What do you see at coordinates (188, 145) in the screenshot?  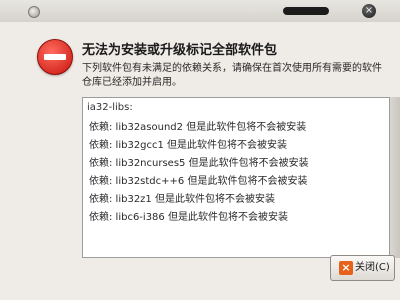 I see `list-item: 依赖: lib32gcc1 但是此软件包将不会被安装` at bounding box center [188, 145].